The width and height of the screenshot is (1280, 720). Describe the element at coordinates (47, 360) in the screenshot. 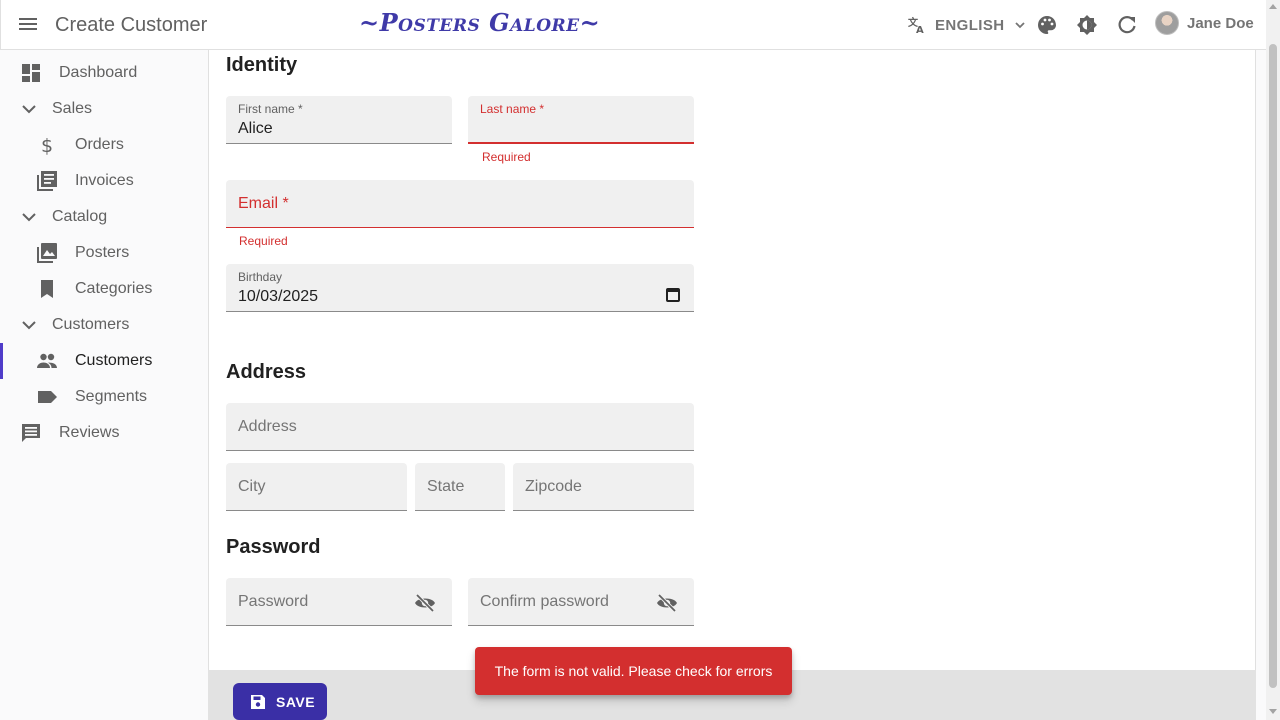

I see `people-icon` at that location.